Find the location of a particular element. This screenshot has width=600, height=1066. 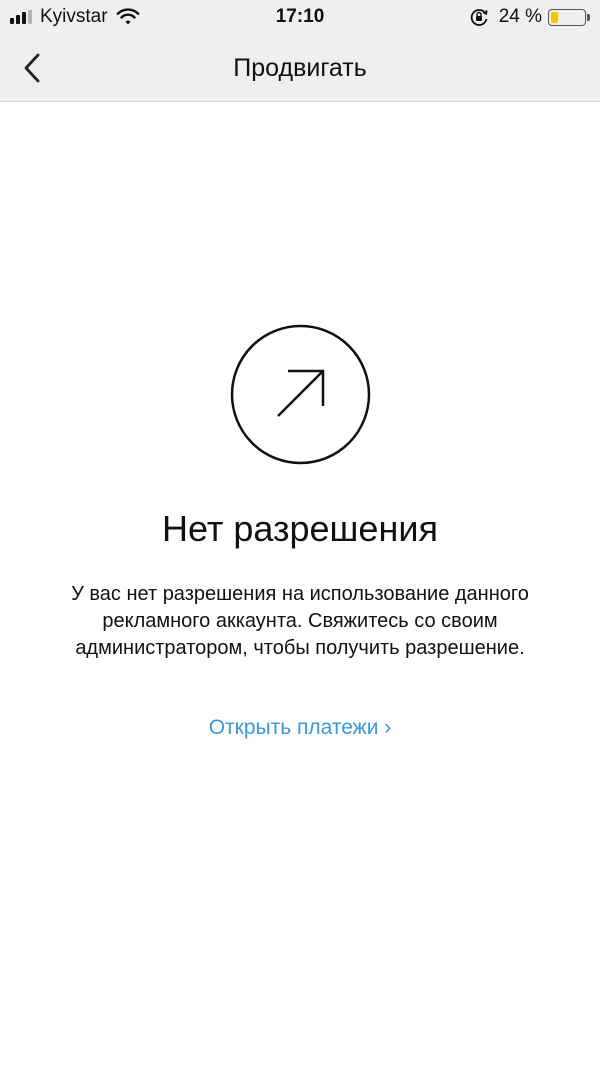

battery-icon is located at coordinates (567, 17).